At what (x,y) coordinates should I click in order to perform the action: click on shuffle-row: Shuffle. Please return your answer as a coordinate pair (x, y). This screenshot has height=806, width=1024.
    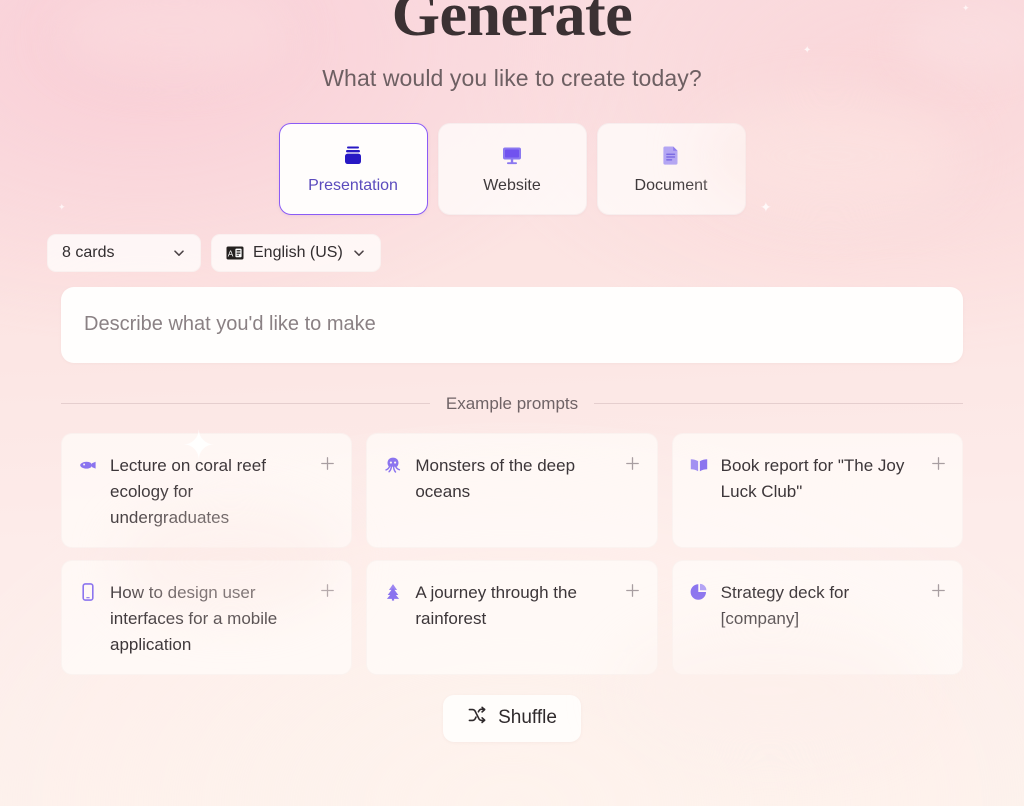
    Looking at the image, I should click on (512, 718).